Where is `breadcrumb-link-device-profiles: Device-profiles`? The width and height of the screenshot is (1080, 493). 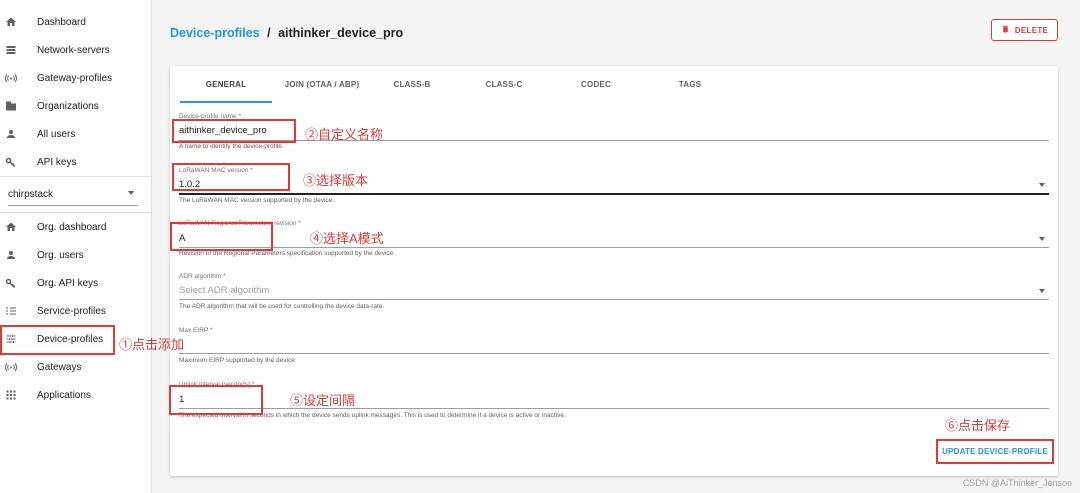
breadcrumb-link-device-profiles: Device-profiles is located at coordinates (215, 33).